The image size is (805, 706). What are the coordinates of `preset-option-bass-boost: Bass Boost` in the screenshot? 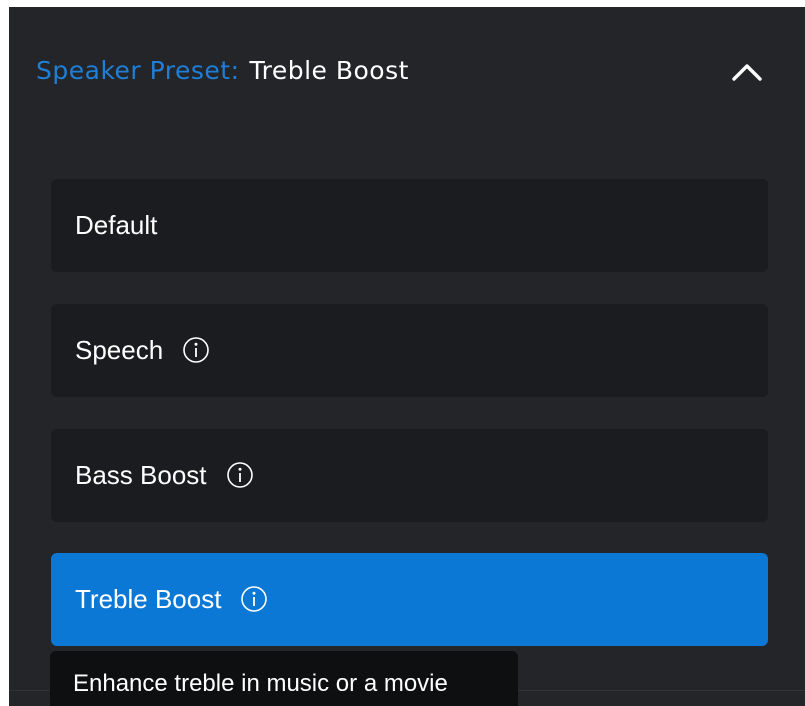 It's located at (409, 475).